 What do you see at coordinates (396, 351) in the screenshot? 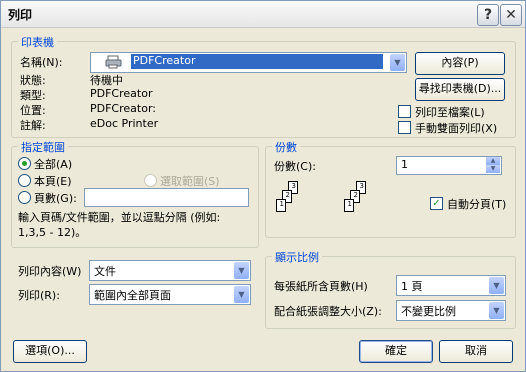
I see `ok-button: 確定` at bounding box center [396, 351].